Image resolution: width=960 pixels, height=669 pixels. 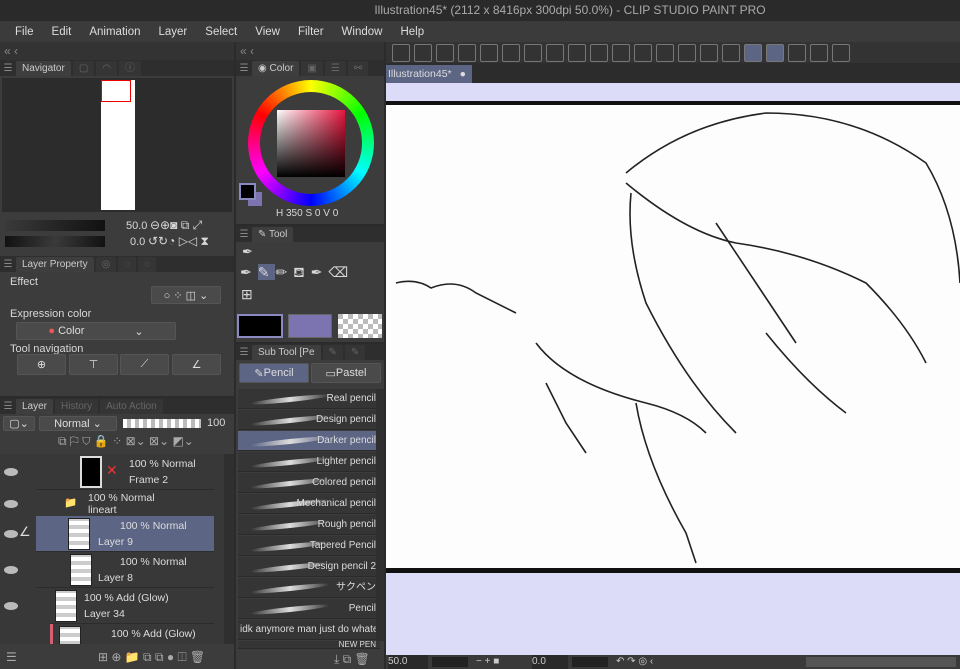 What do you see at coordinates (309, 462) in the screenshot?
I see `subtool-item: Lighter pencil` at bounding box center [309, 462].